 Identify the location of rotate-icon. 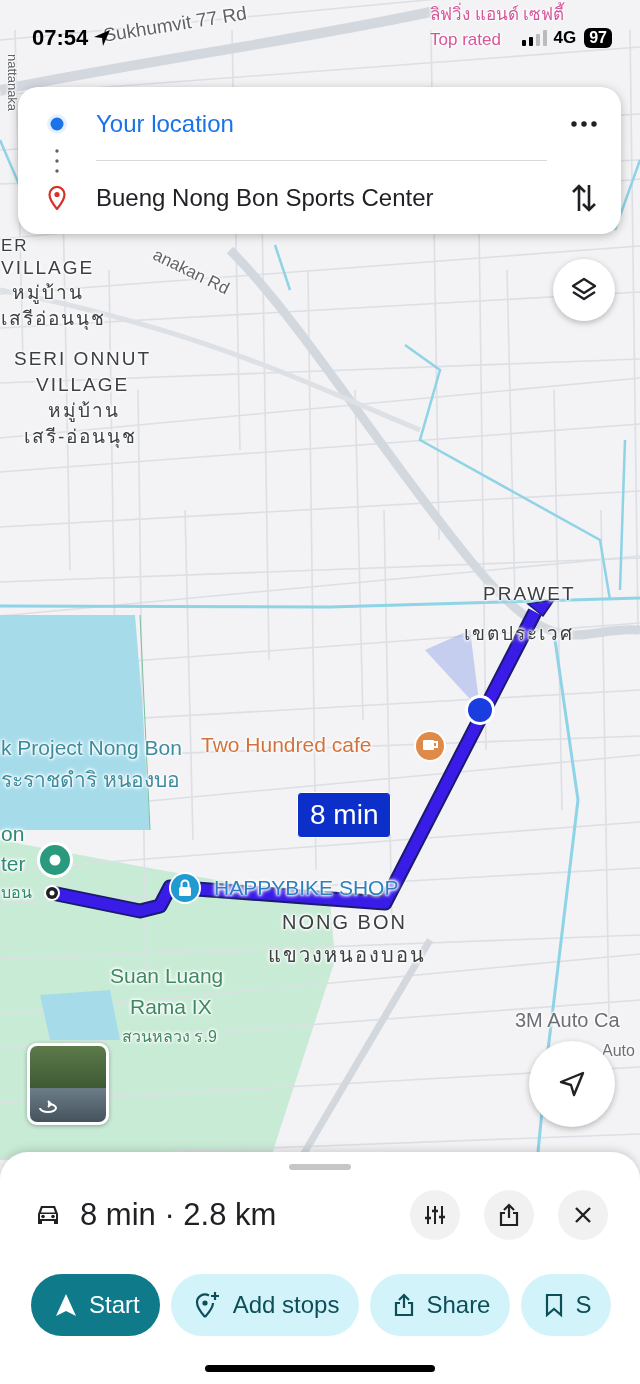
(48, 1108).